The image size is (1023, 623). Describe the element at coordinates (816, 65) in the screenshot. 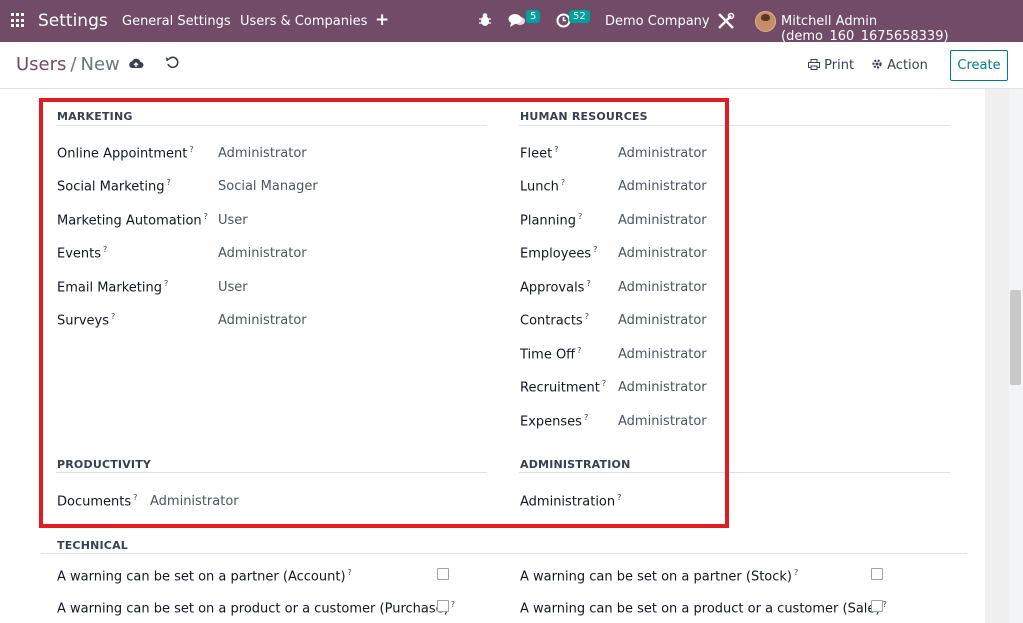

I see `printer-icon` at that location.